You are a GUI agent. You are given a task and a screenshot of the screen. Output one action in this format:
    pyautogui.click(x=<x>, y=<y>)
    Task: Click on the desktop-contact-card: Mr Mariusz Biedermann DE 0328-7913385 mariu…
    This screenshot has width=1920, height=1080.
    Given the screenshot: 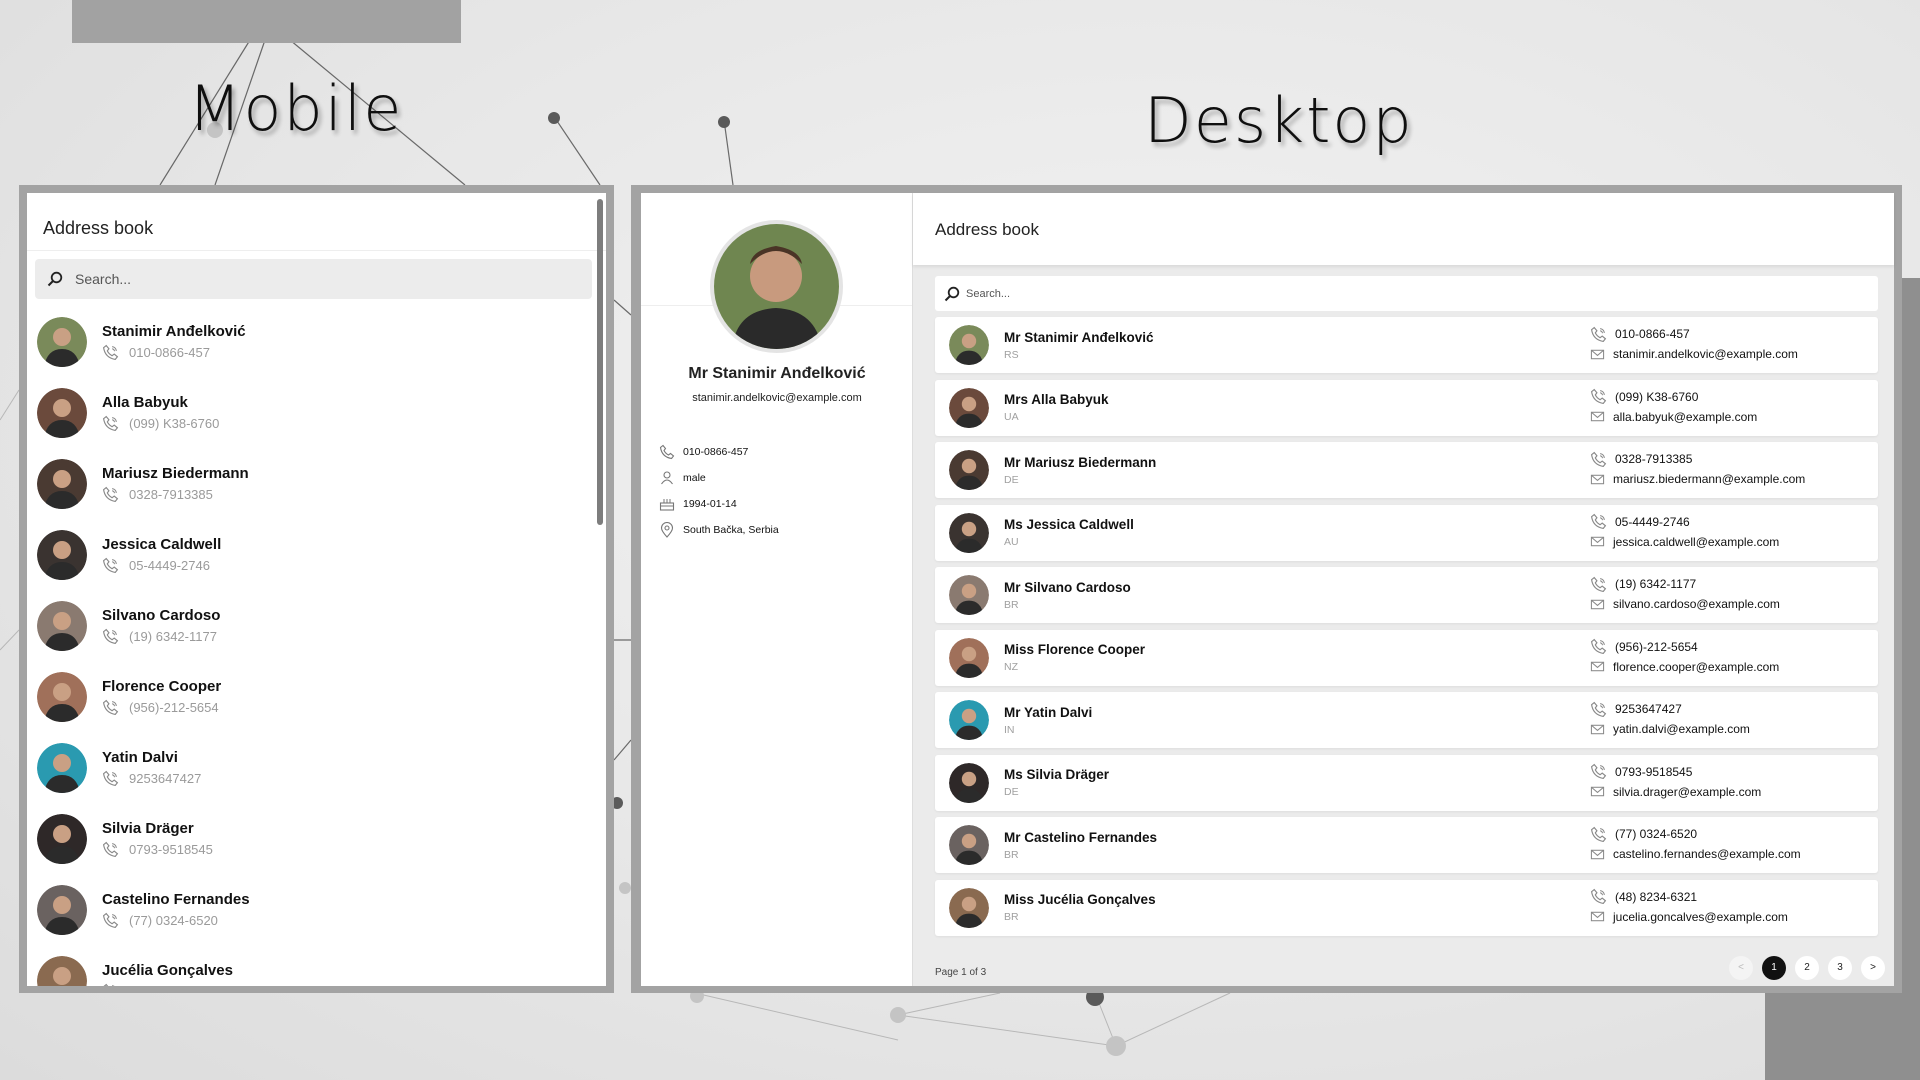 What is the action you would take?
    pyautogui.click(x=1406, y=470)
    